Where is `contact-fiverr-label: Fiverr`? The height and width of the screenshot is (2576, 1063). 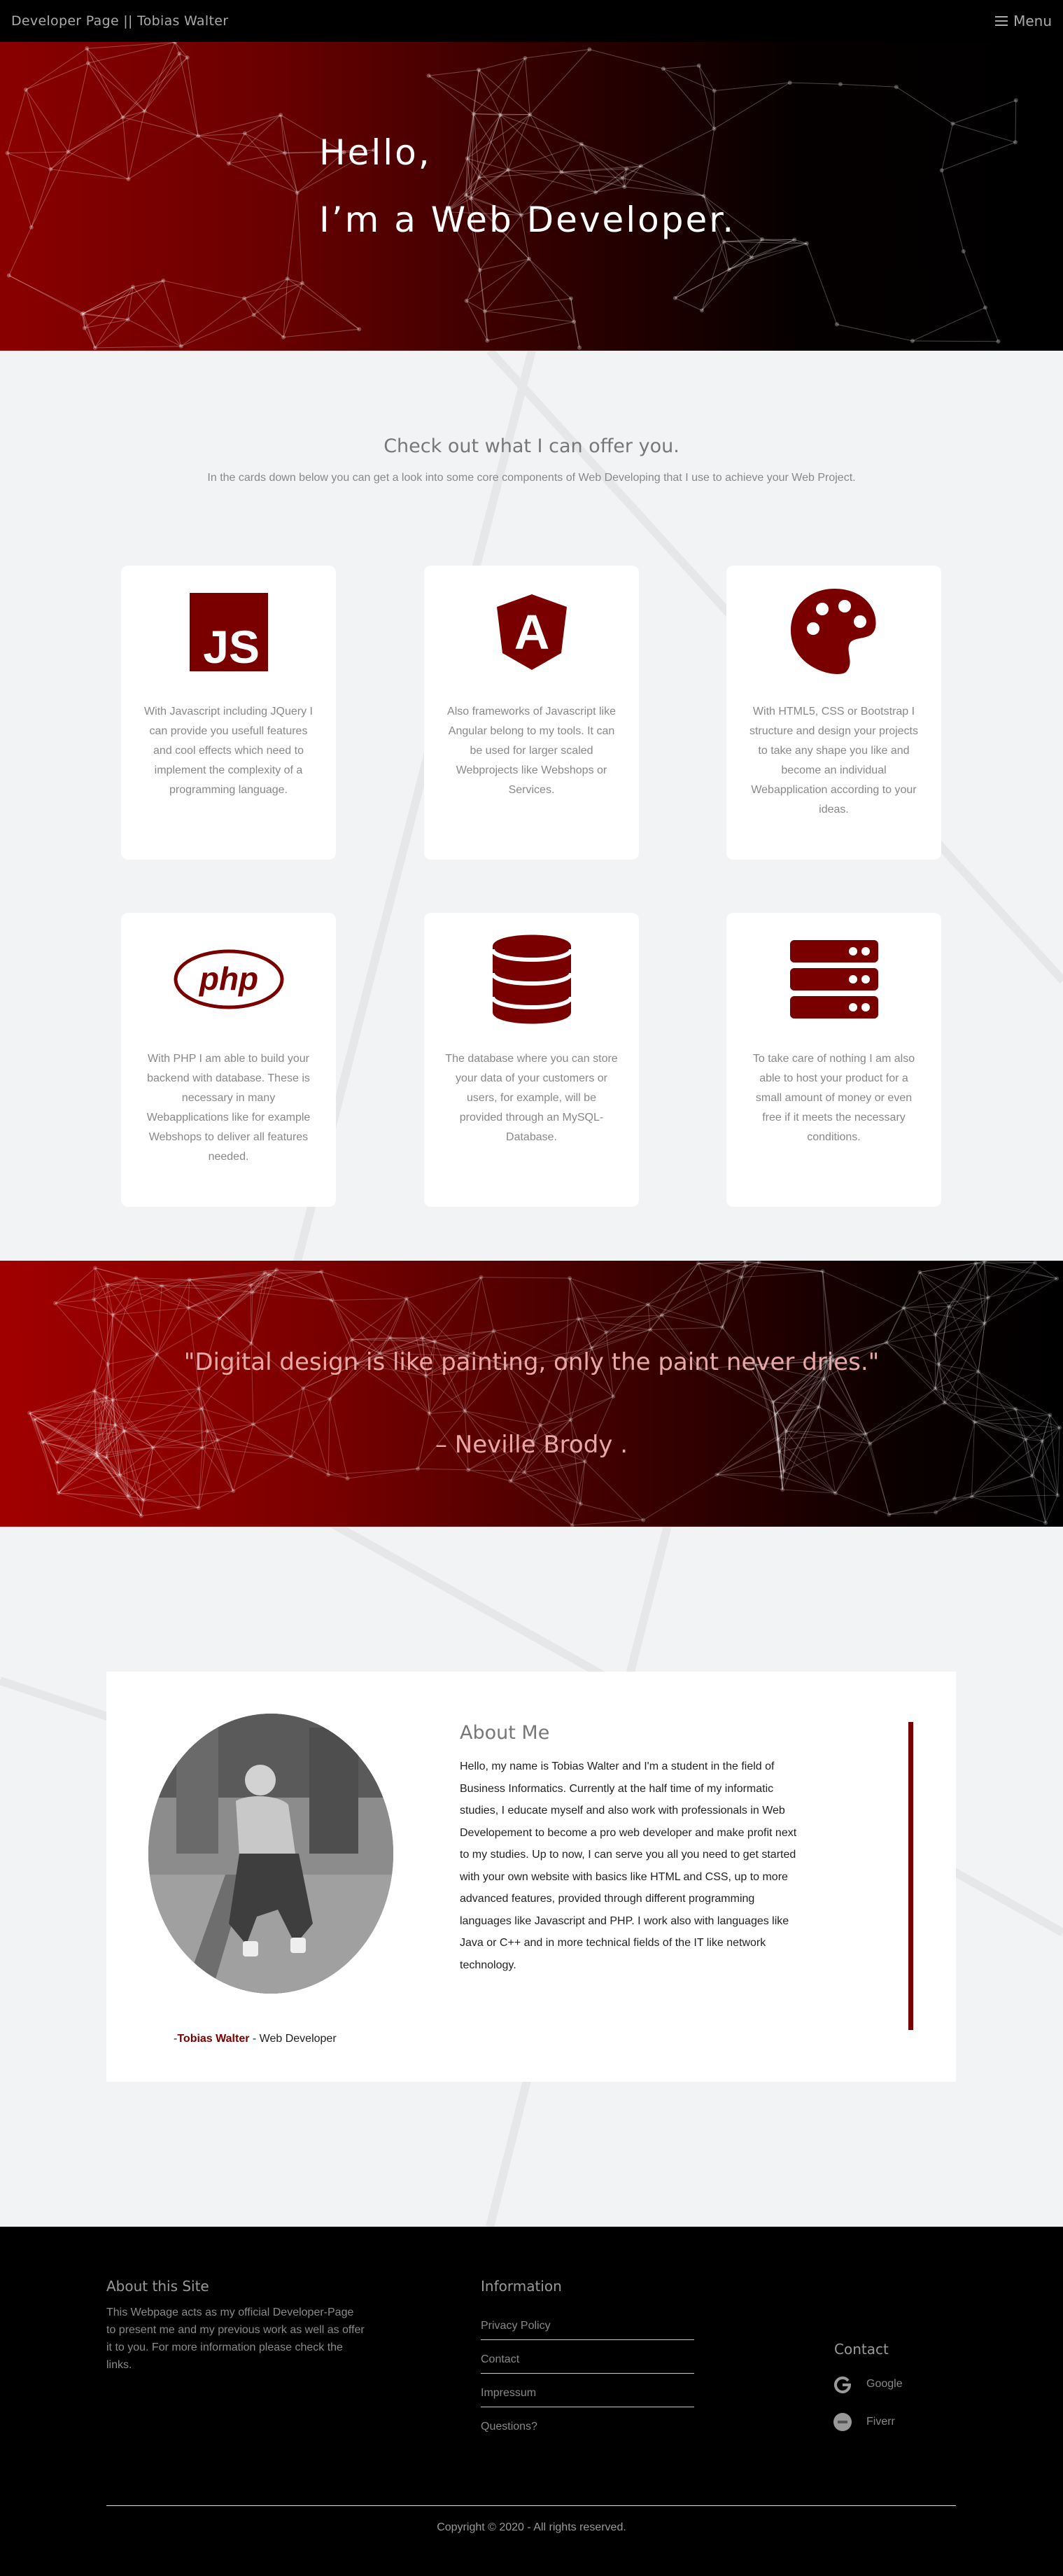 contact-fiverr-label: Fiverr is located at coordinates (880, 2422).